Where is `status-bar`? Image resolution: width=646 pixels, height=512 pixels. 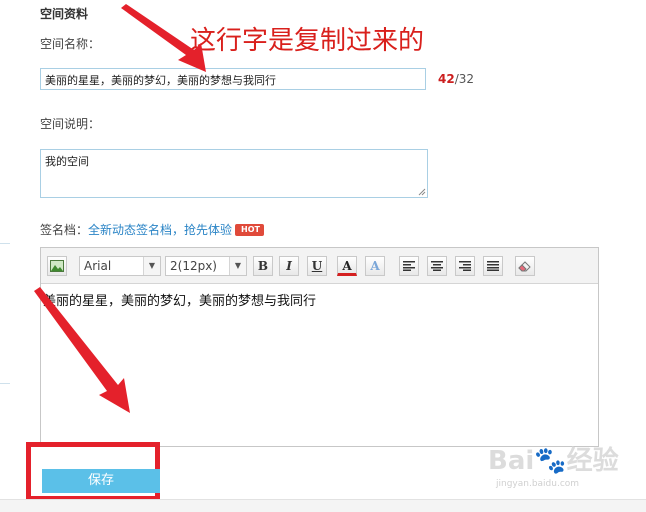 status-bar is located at coordinates (323, 505).